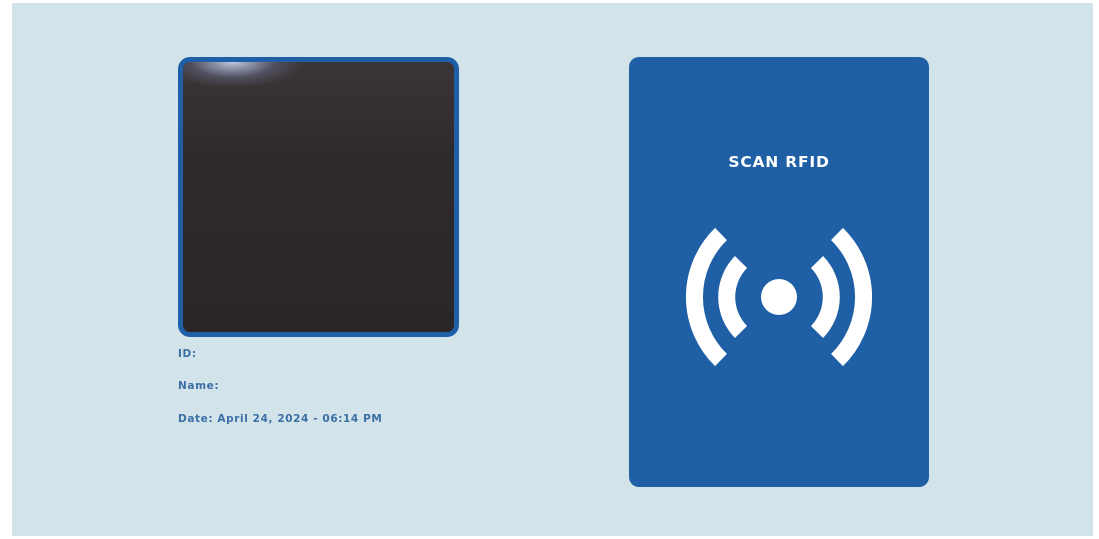 This screenshot has width=1099, height=539. What do you see at coordinates (779, 162) in the screenshot?
I see `scan-rfid-title: SCAN RFID` at bounding box center [779, 162].